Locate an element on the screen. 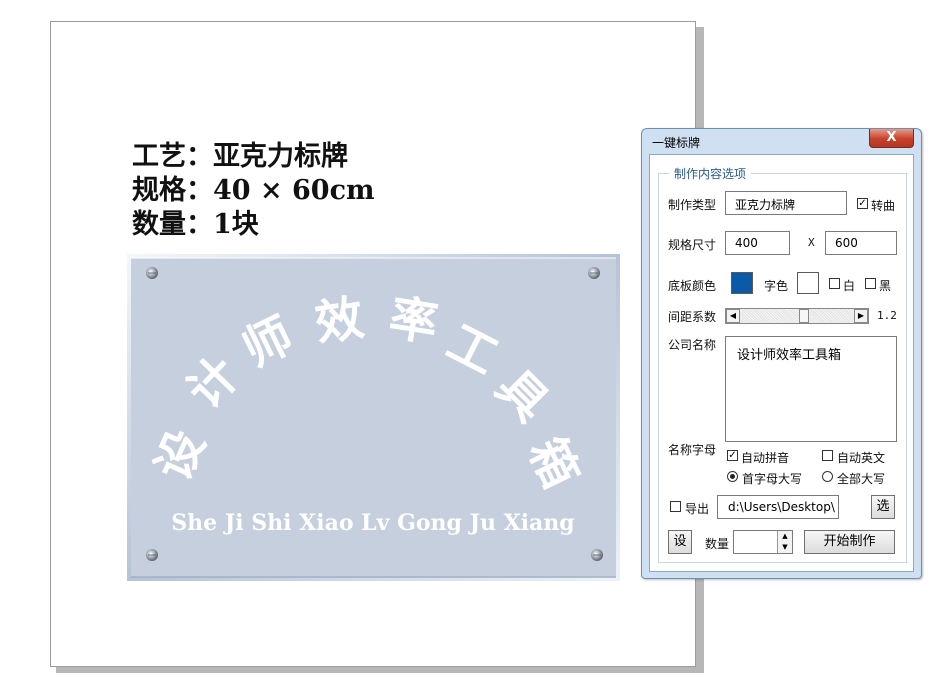 This screenshot has width=949, height=685. board-color-swatch is located at coordinates (742, 283).